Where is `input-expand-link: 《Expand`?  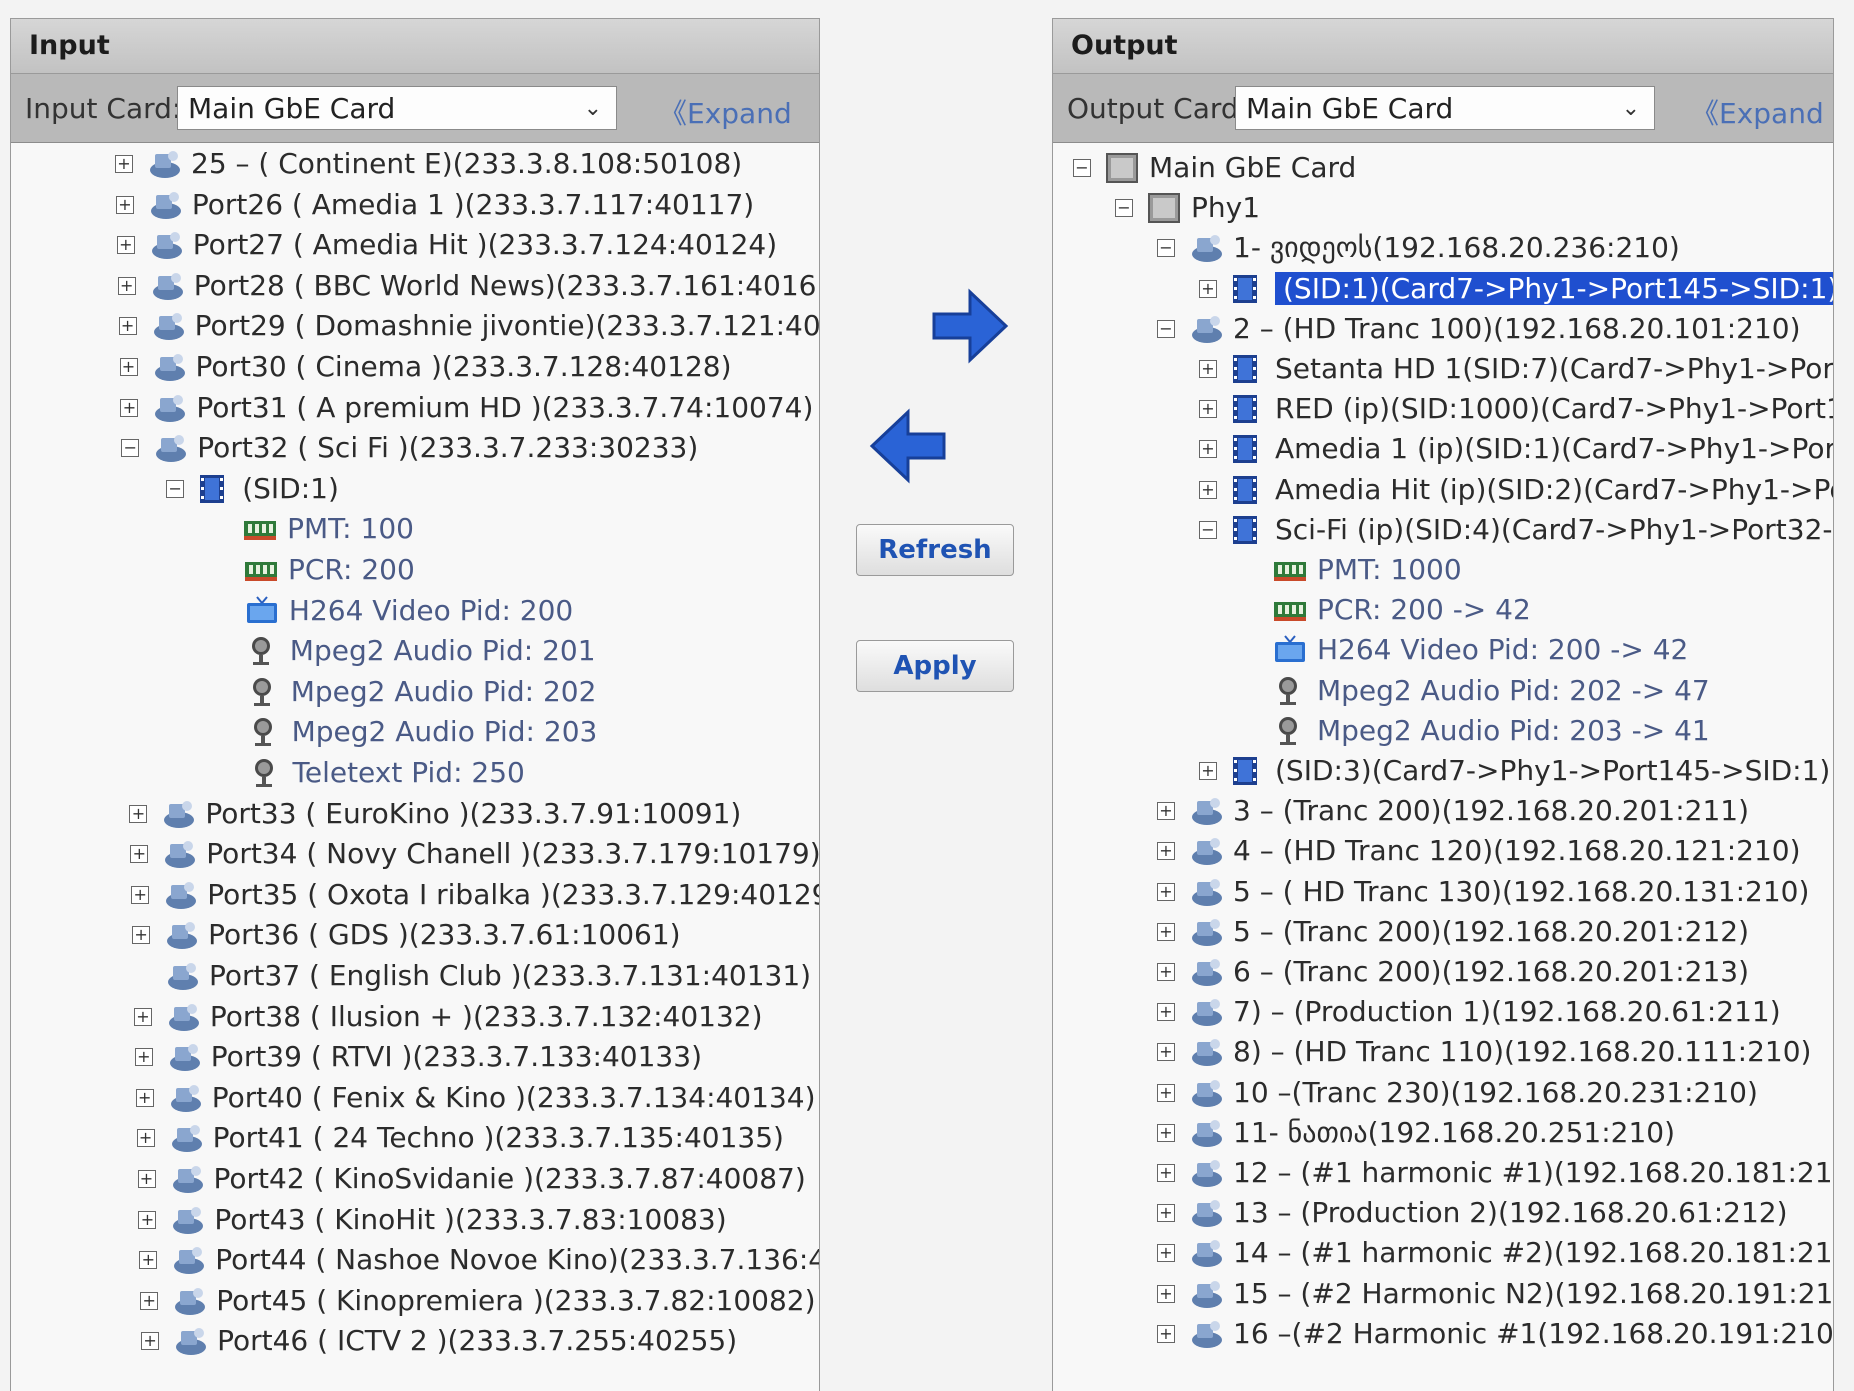 input-expand-link: 《Expand is located at coordinates (725, 112).